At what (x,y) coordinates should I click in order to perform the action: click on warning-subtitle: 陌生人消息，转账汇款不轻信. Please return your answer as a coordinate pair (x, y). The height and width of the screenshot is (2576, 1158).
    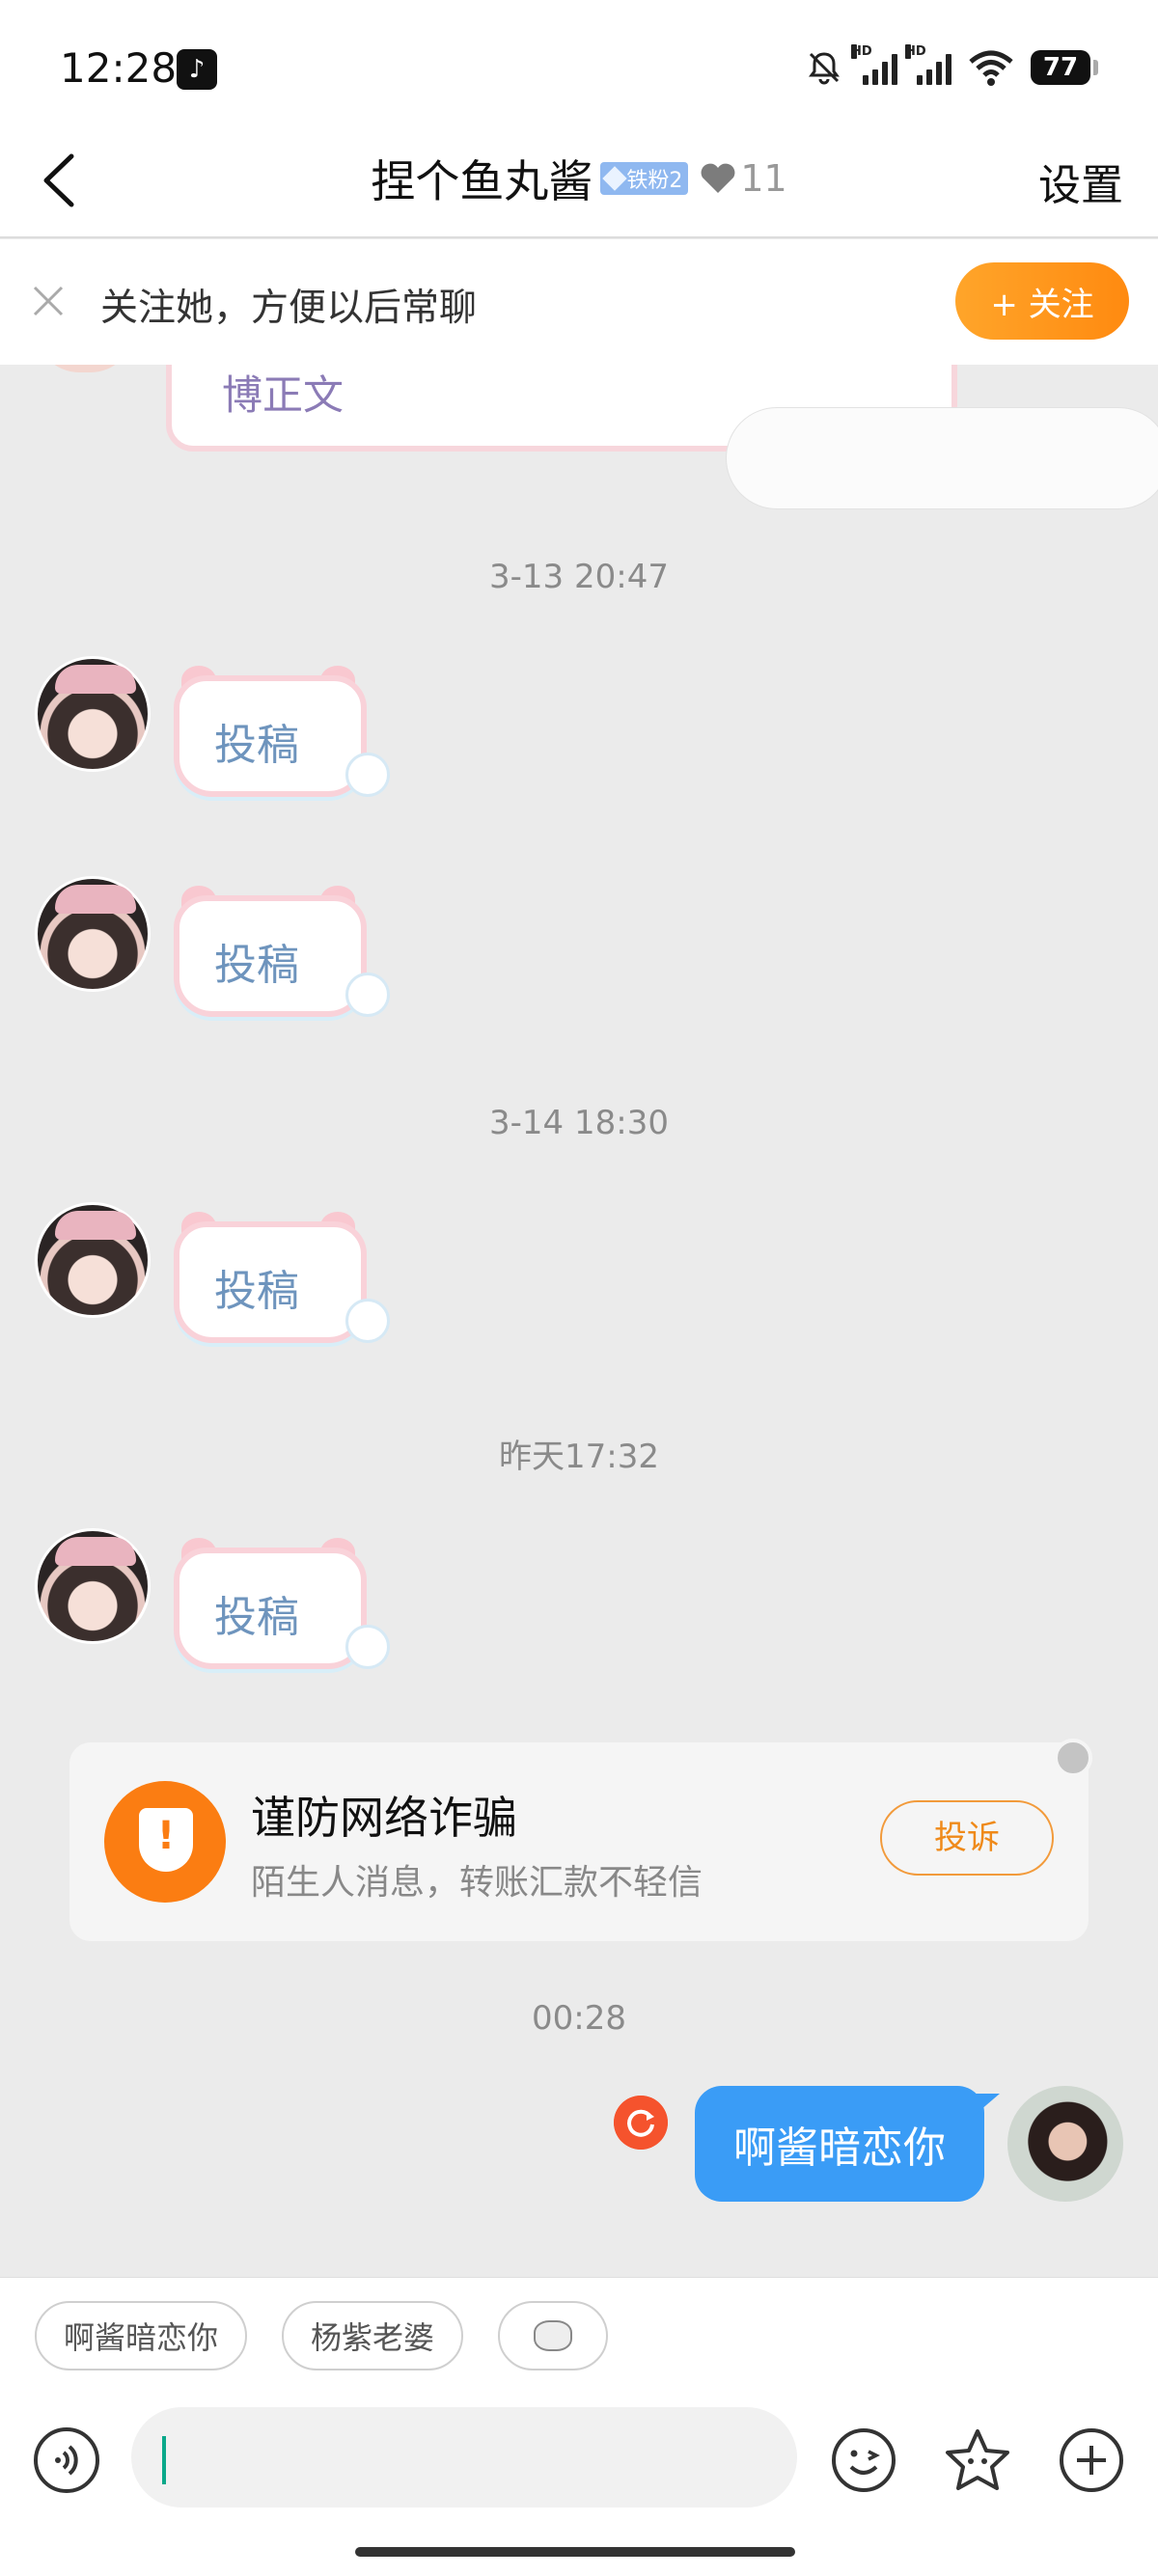
    Looking at the image, I should click on (477, 1883).